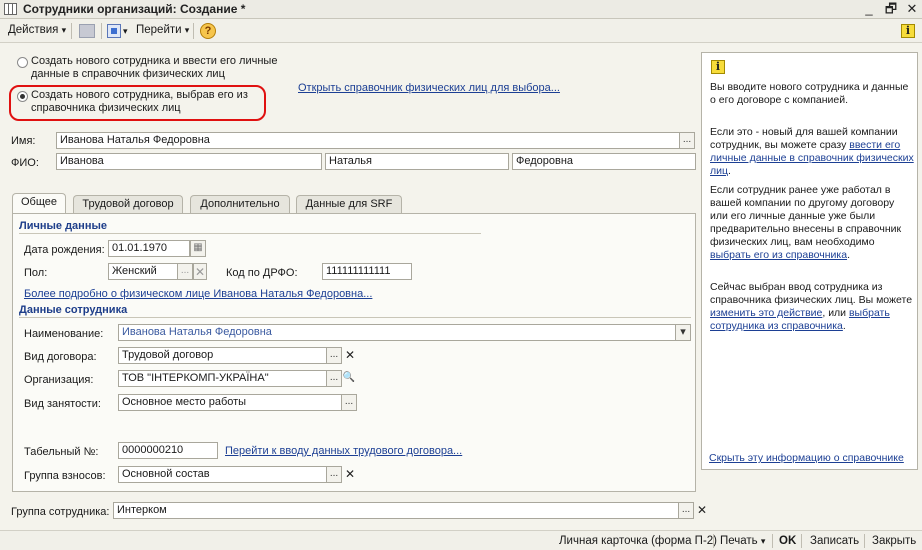 The image size is (922, 550). Describe the element at coordinates (766, 313) in the screenshot. I see `change-action-link: изменить это действие` at that location.